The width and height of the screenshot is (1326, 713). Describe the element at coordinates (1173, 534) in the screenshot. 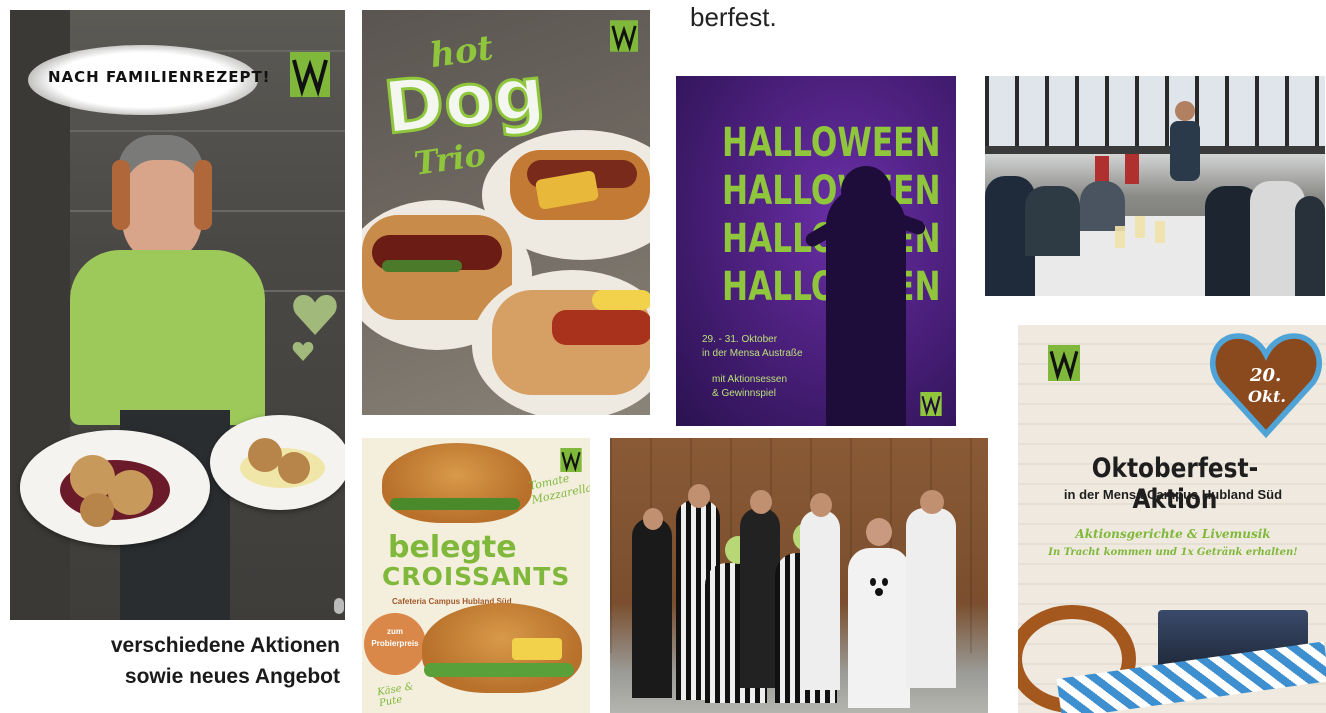

I see `oktoberfest-line-1: Aktionsgerichte & Livemusik` at that location.